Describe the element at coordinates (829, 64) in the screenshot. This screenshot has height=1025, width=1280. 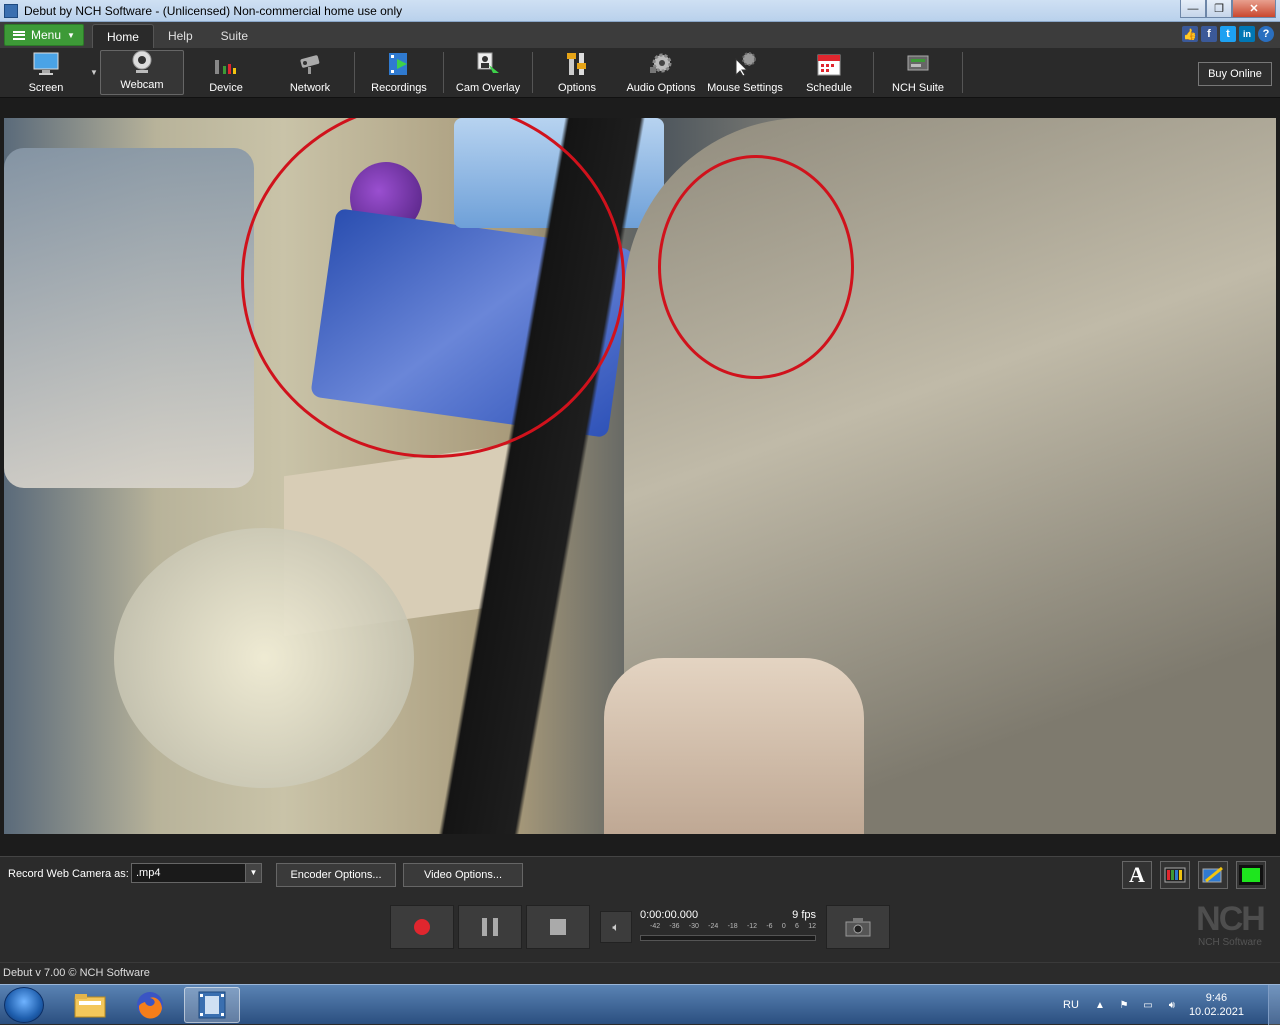
I see `calendar-icon` at that location.